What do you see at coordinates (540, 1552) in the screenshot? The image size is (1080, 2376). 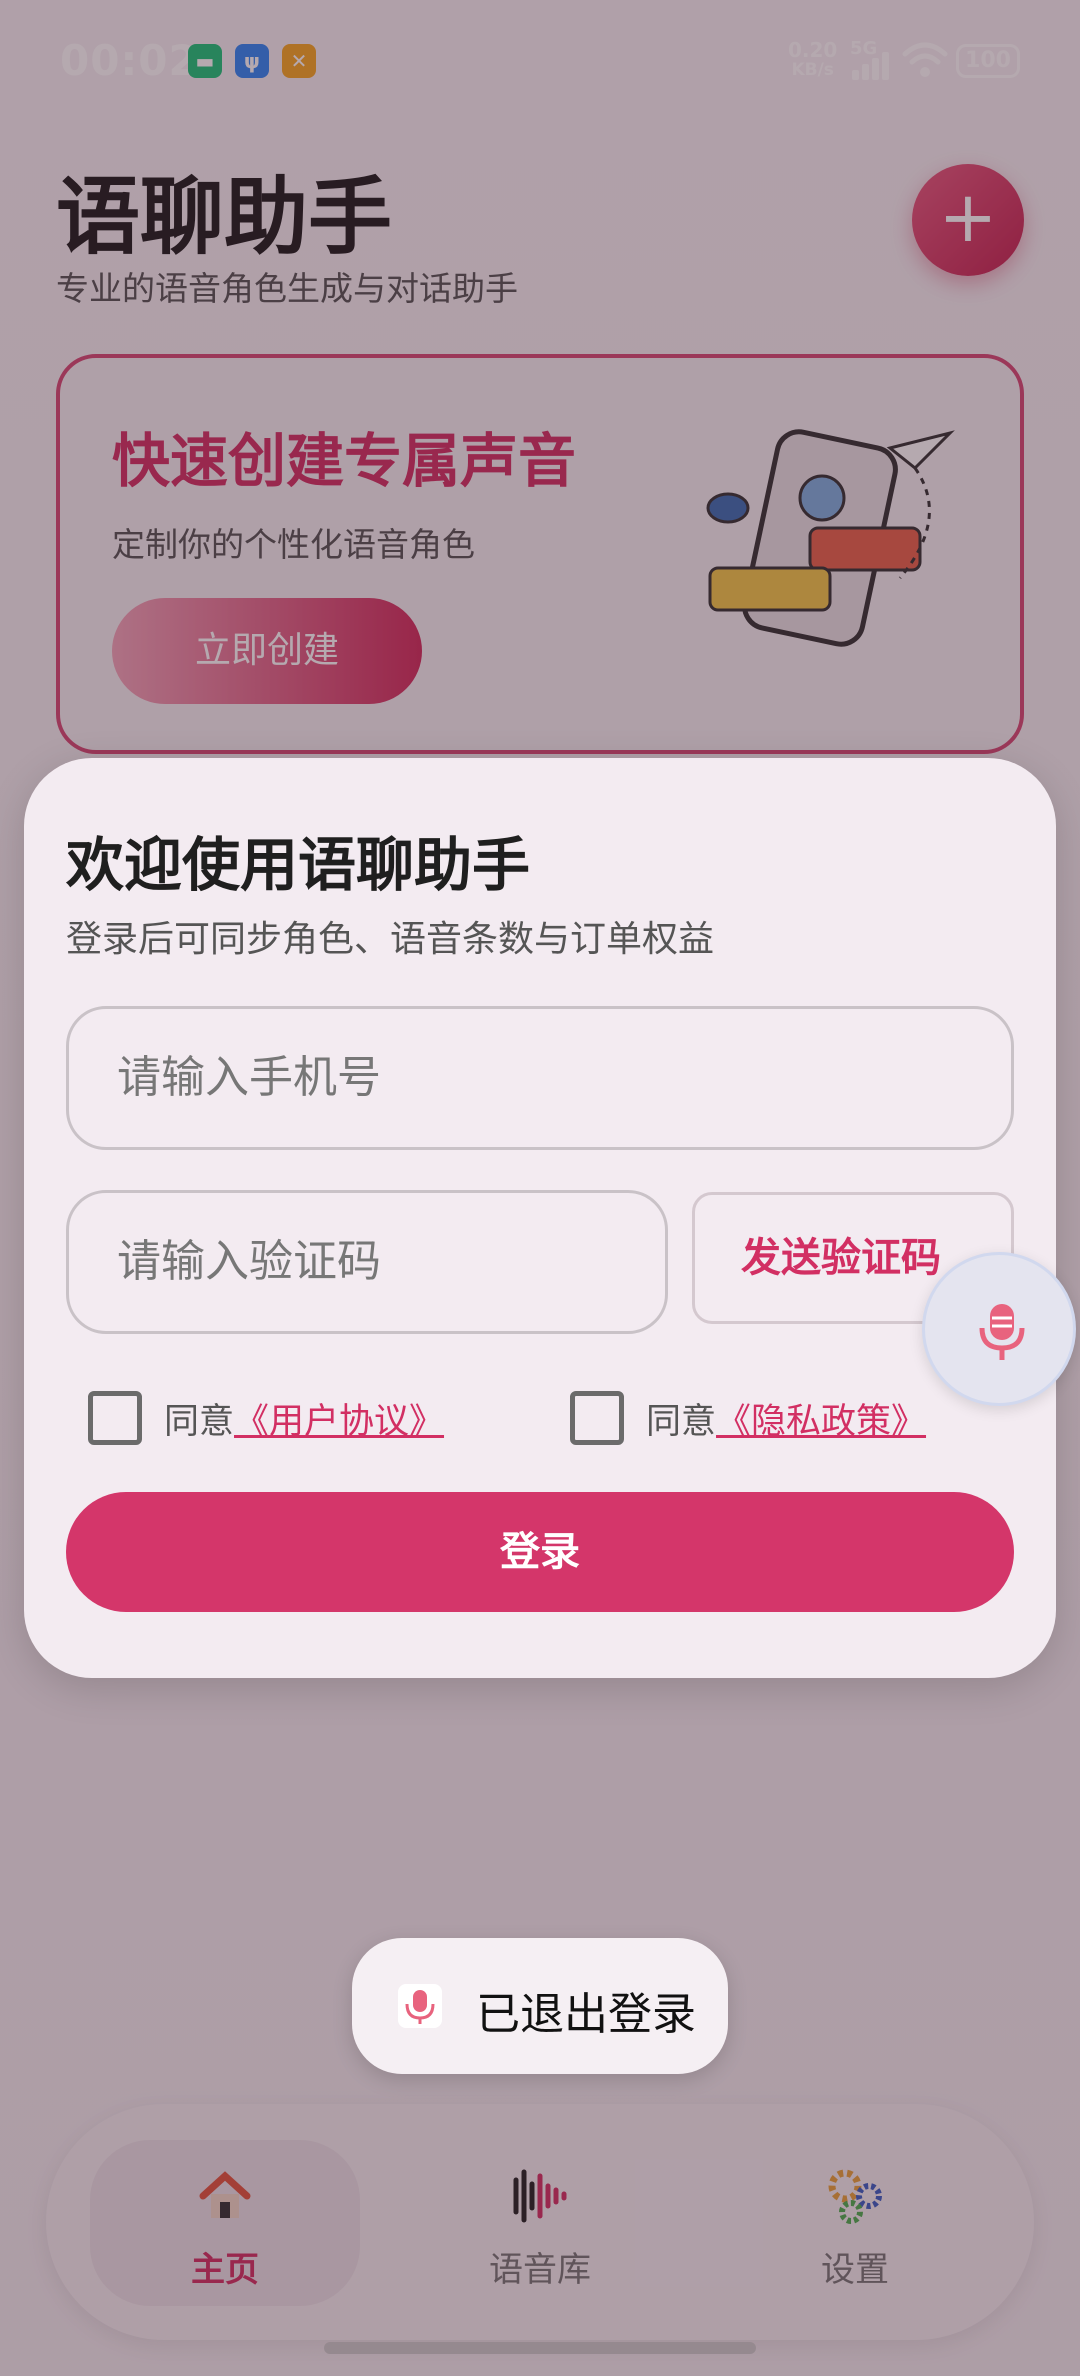 I see `login-button: 登录` at bounding box center [540, 1552].